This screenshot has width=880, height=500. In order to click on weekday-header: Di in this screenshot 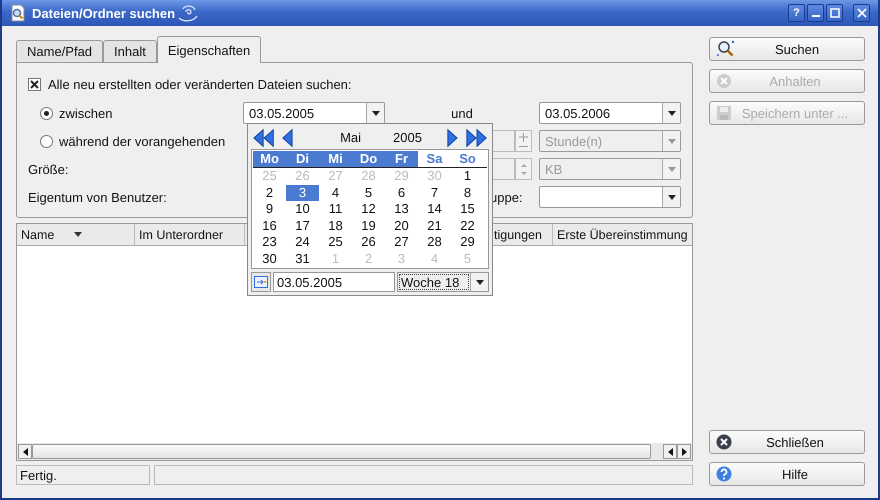, I will do `click(302, 159)`.